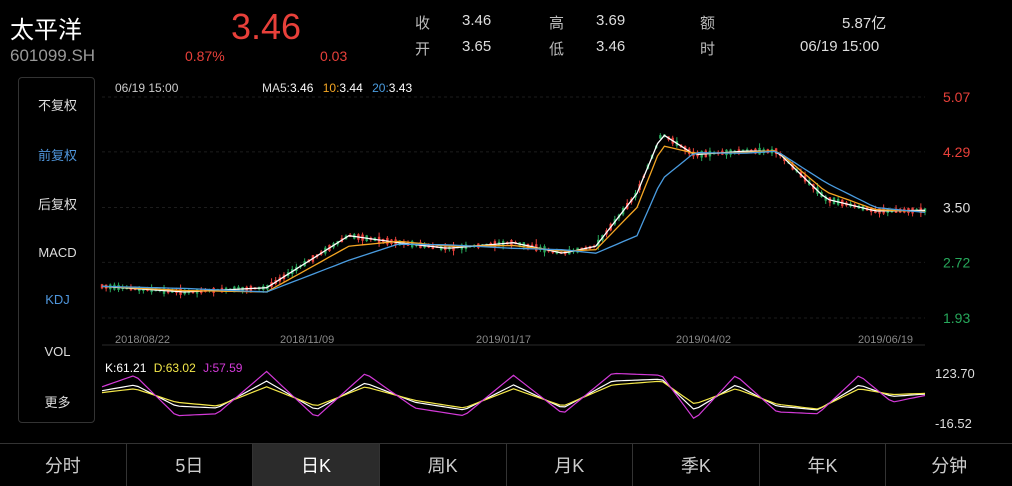 This screenshot has height=486, width=1012. I want to click on kdj-line-k, so click(513, 394).